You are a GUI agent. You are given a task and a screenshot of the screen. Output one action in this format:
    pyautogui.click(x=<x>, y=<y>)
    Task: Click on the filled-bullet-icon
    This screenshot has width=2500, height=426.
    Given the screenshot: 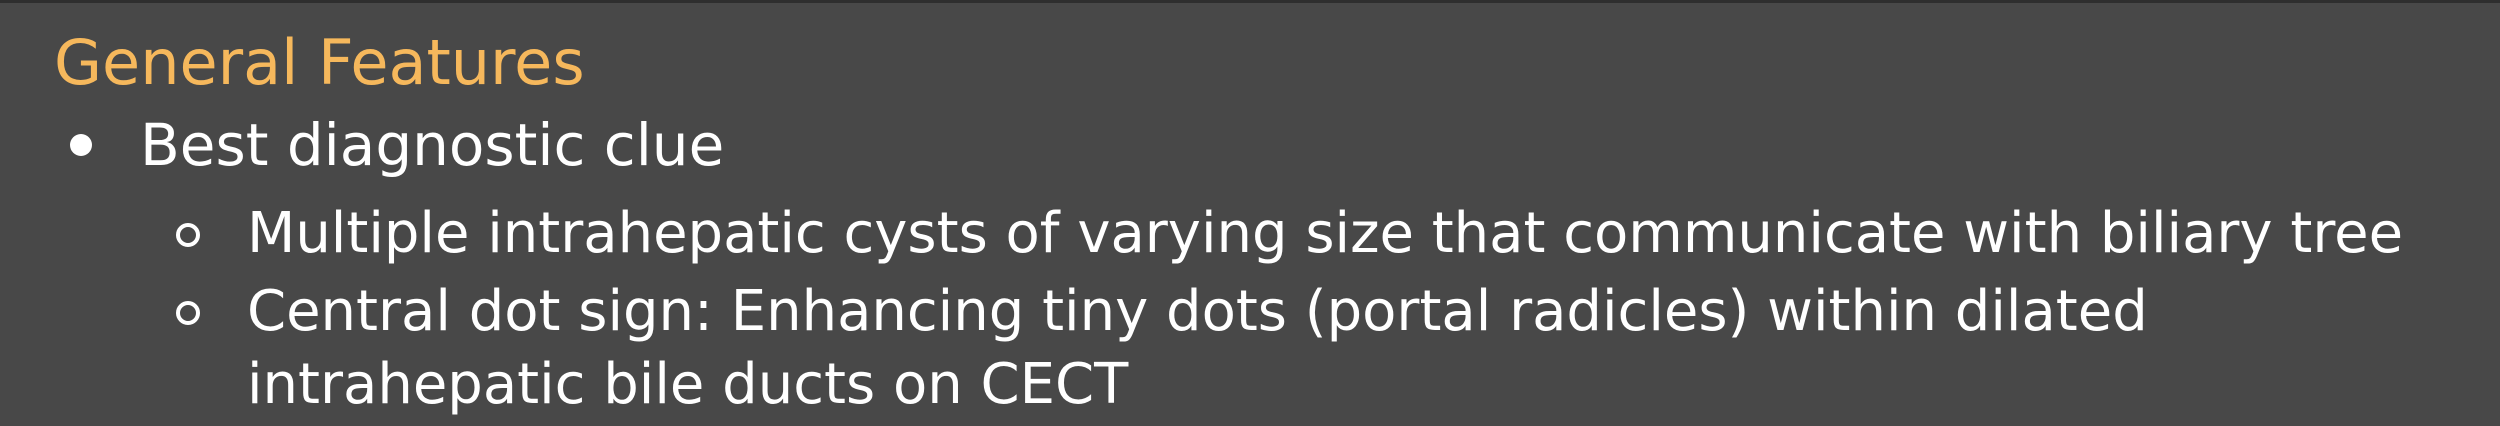 What is the action you would take?
    pyautogui.click(x=81, y=145)
    